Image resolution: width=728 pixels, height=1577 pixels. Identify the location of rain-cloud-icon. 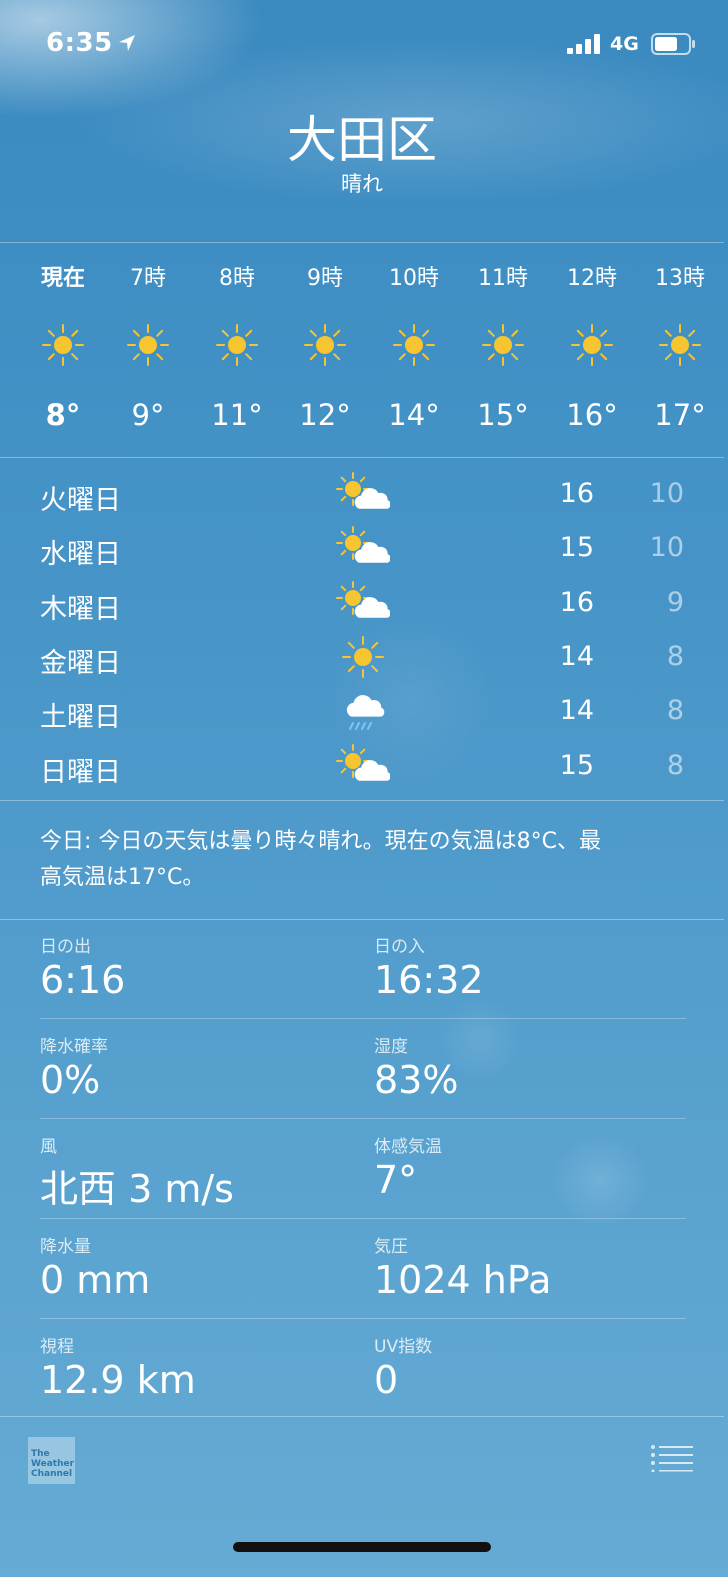
(365, 712).